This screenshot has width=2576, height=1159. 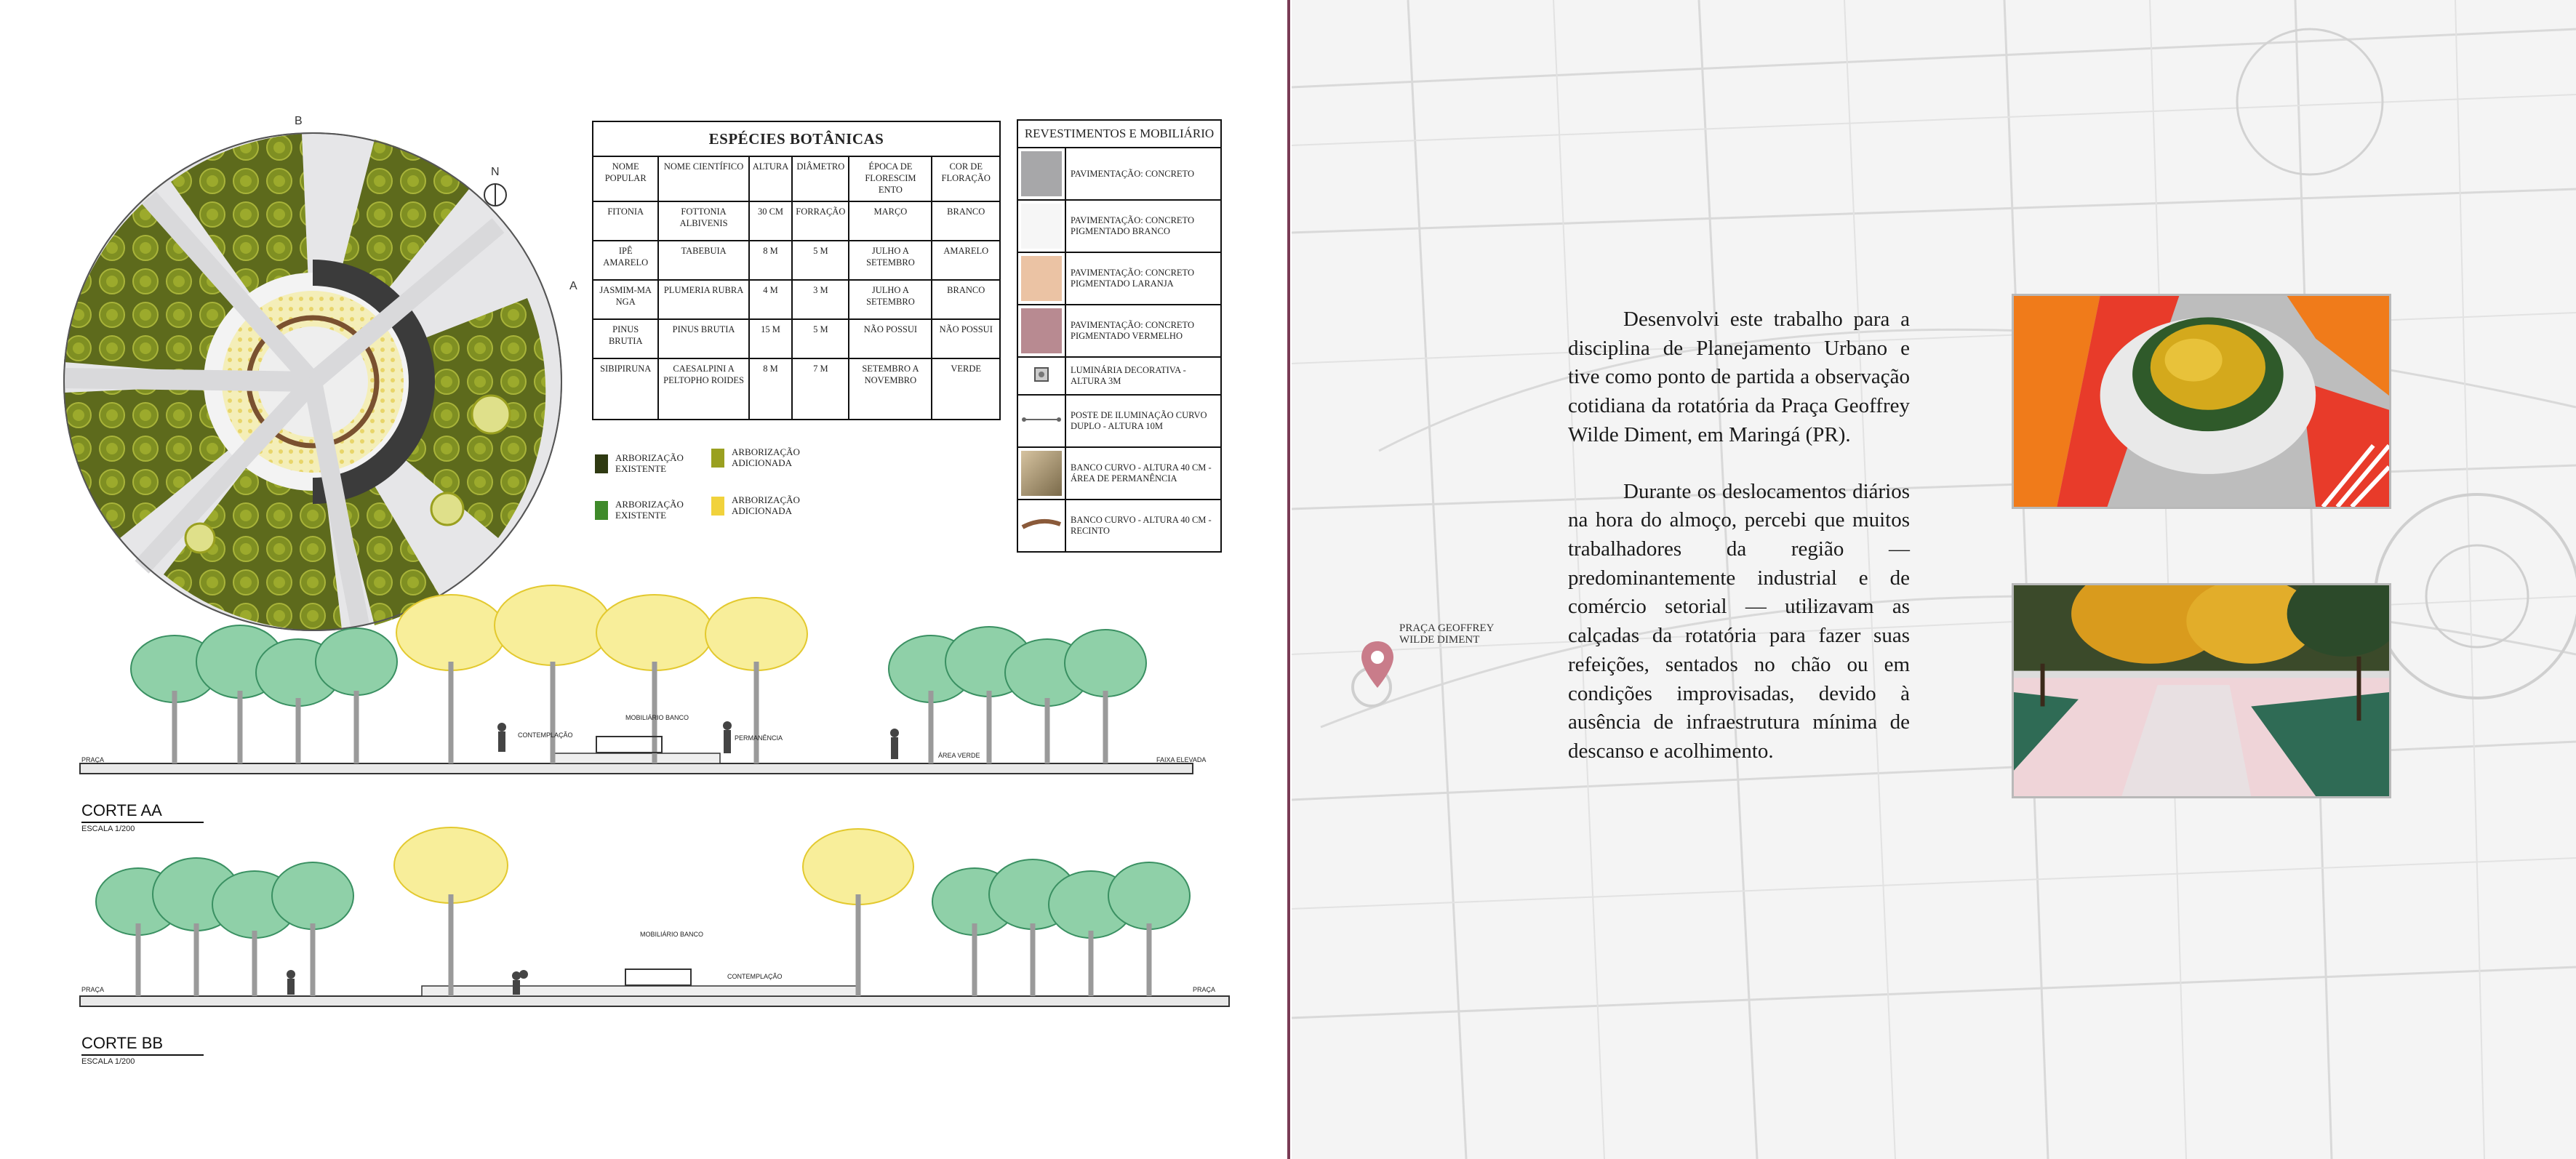 I want to click on cell: IPÊ AMARELO, so click(x=625, y=260).